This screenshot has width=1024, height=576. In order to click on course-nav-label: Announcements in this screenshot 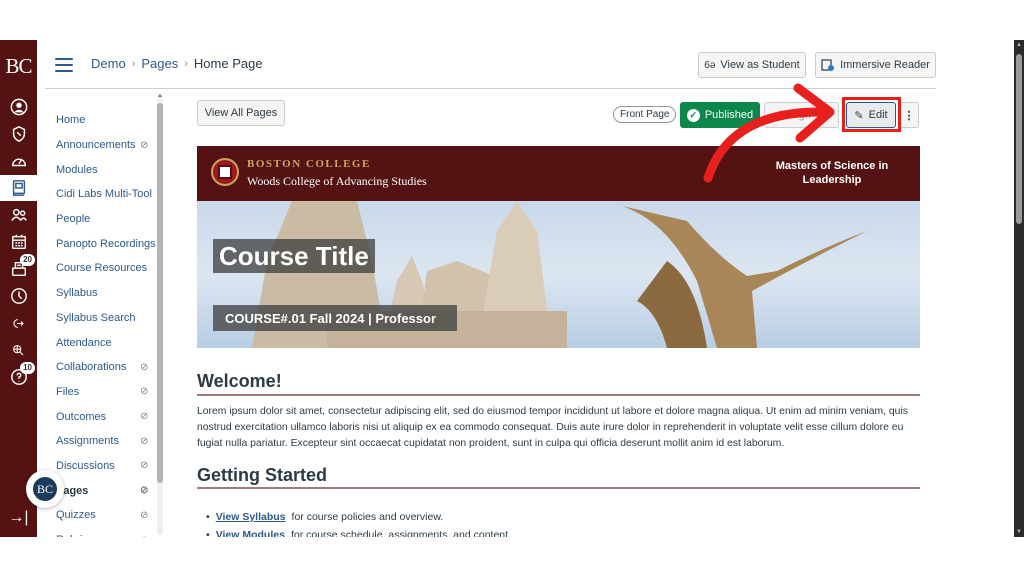, I will do `click(96, 145)`.